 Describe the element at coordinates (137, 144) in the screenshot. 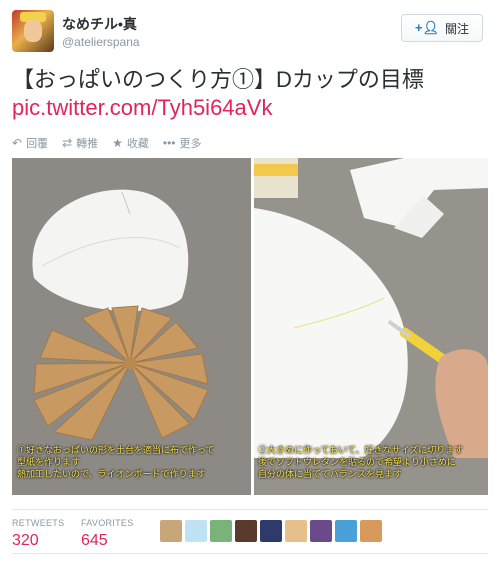

I see `favorite-label: 收藏` at that location.